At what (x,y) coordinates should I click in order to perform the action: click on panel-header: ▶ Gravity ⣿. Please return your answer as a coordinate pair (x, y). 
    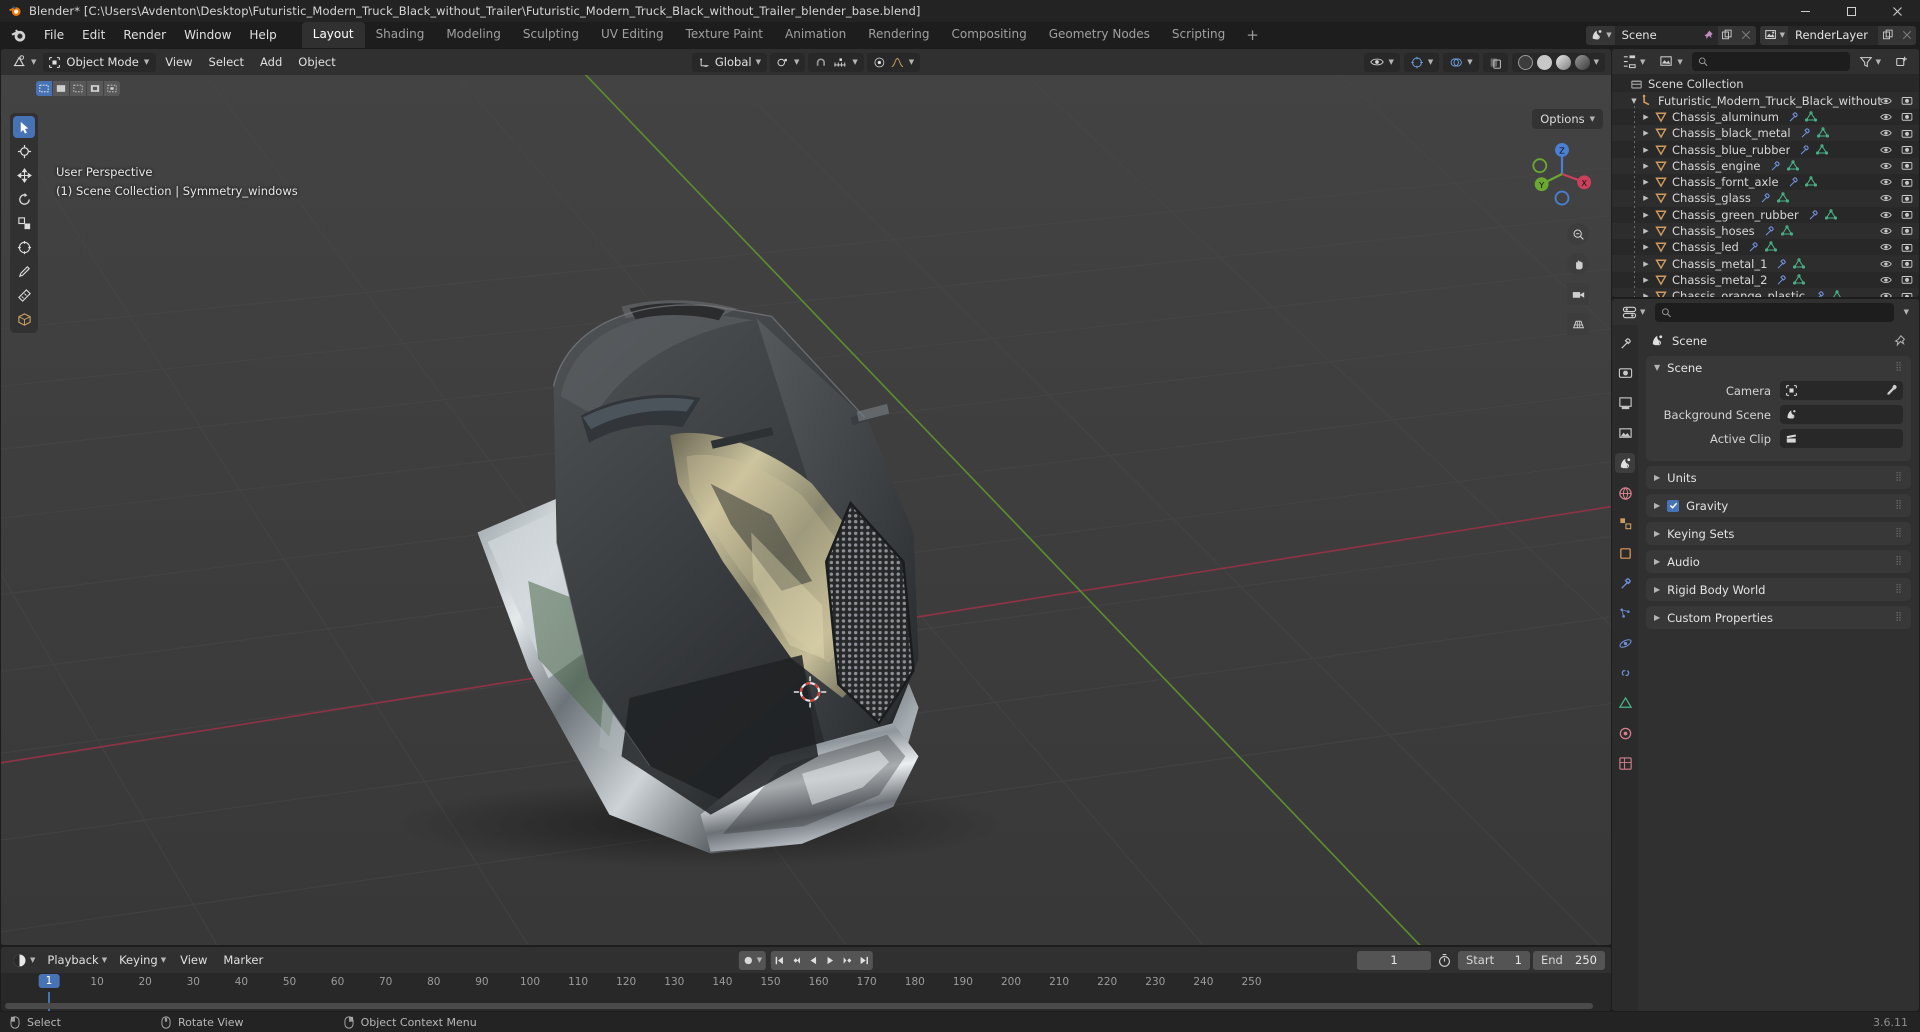
    Looking at the image, I should click on (1778, 505).